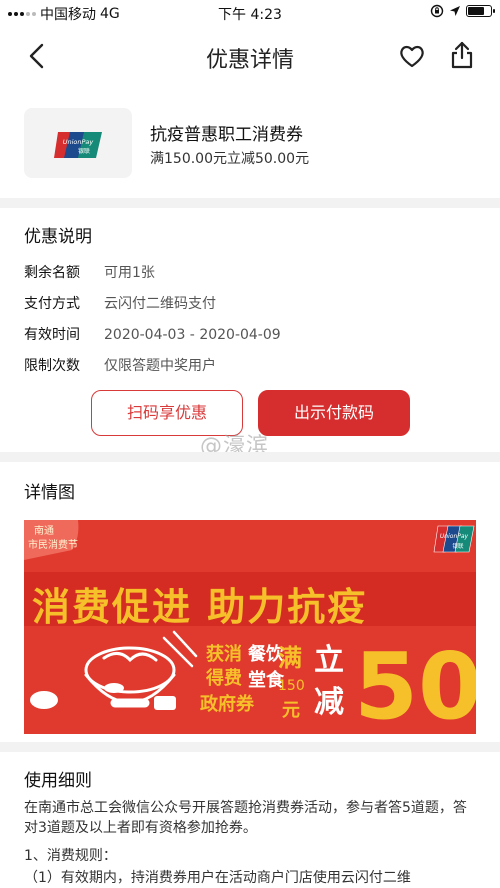 The width and height of the screenshot is (500, 888). Describe the element at coordinates (160, 304) in the screenshot. I see `info-value: 云闪付二维码支付` at that location.